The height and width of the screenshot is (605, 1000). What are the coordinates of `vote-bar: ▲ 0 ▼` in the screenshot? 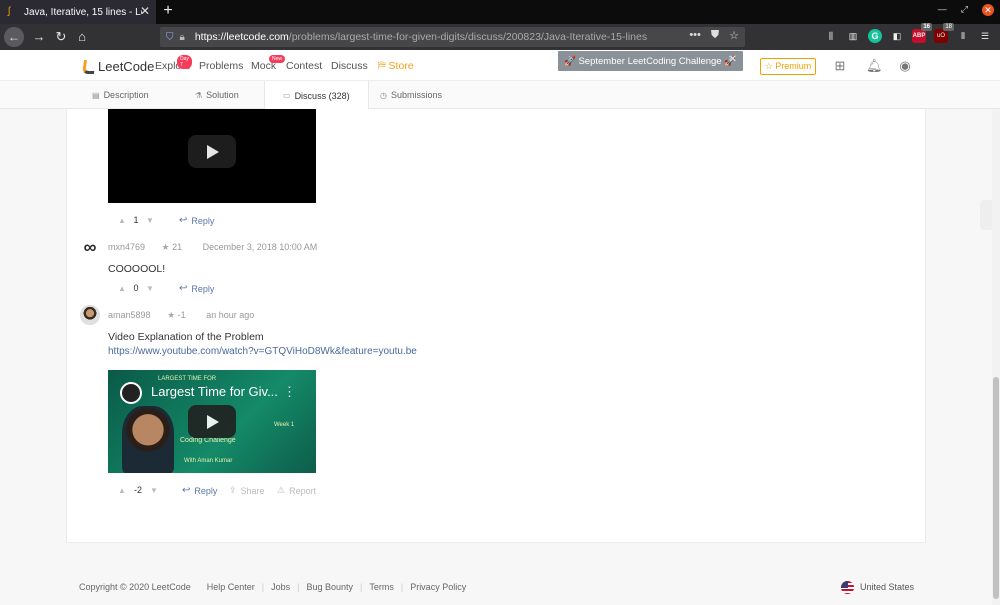 It's located at (136, 288).